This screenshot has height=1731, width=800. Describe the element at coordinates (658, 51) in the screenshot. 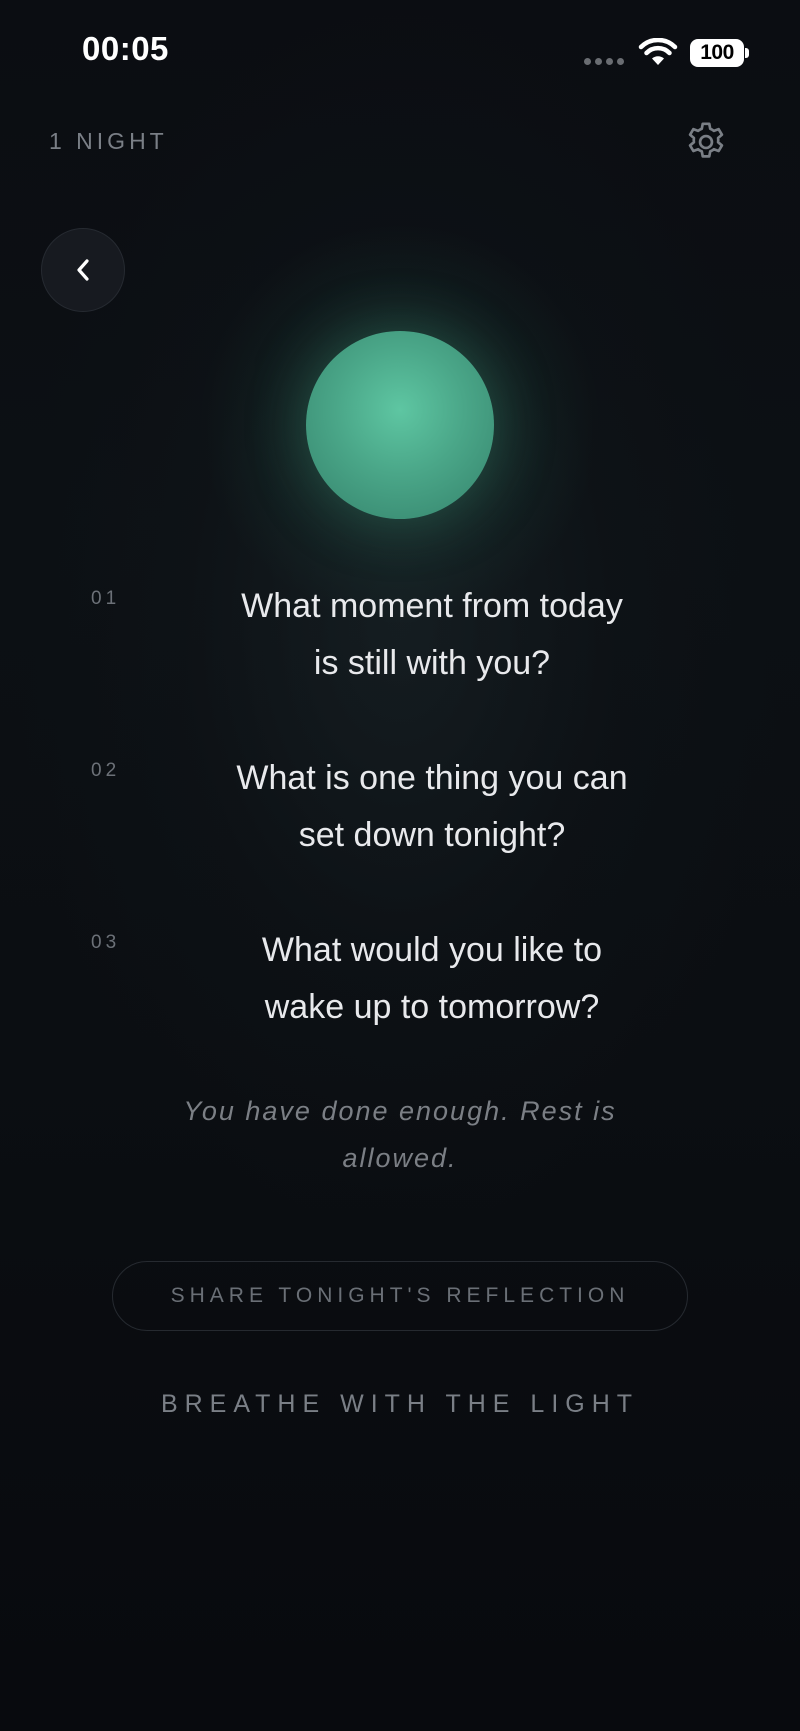

I see `wifi-icon` at that location.